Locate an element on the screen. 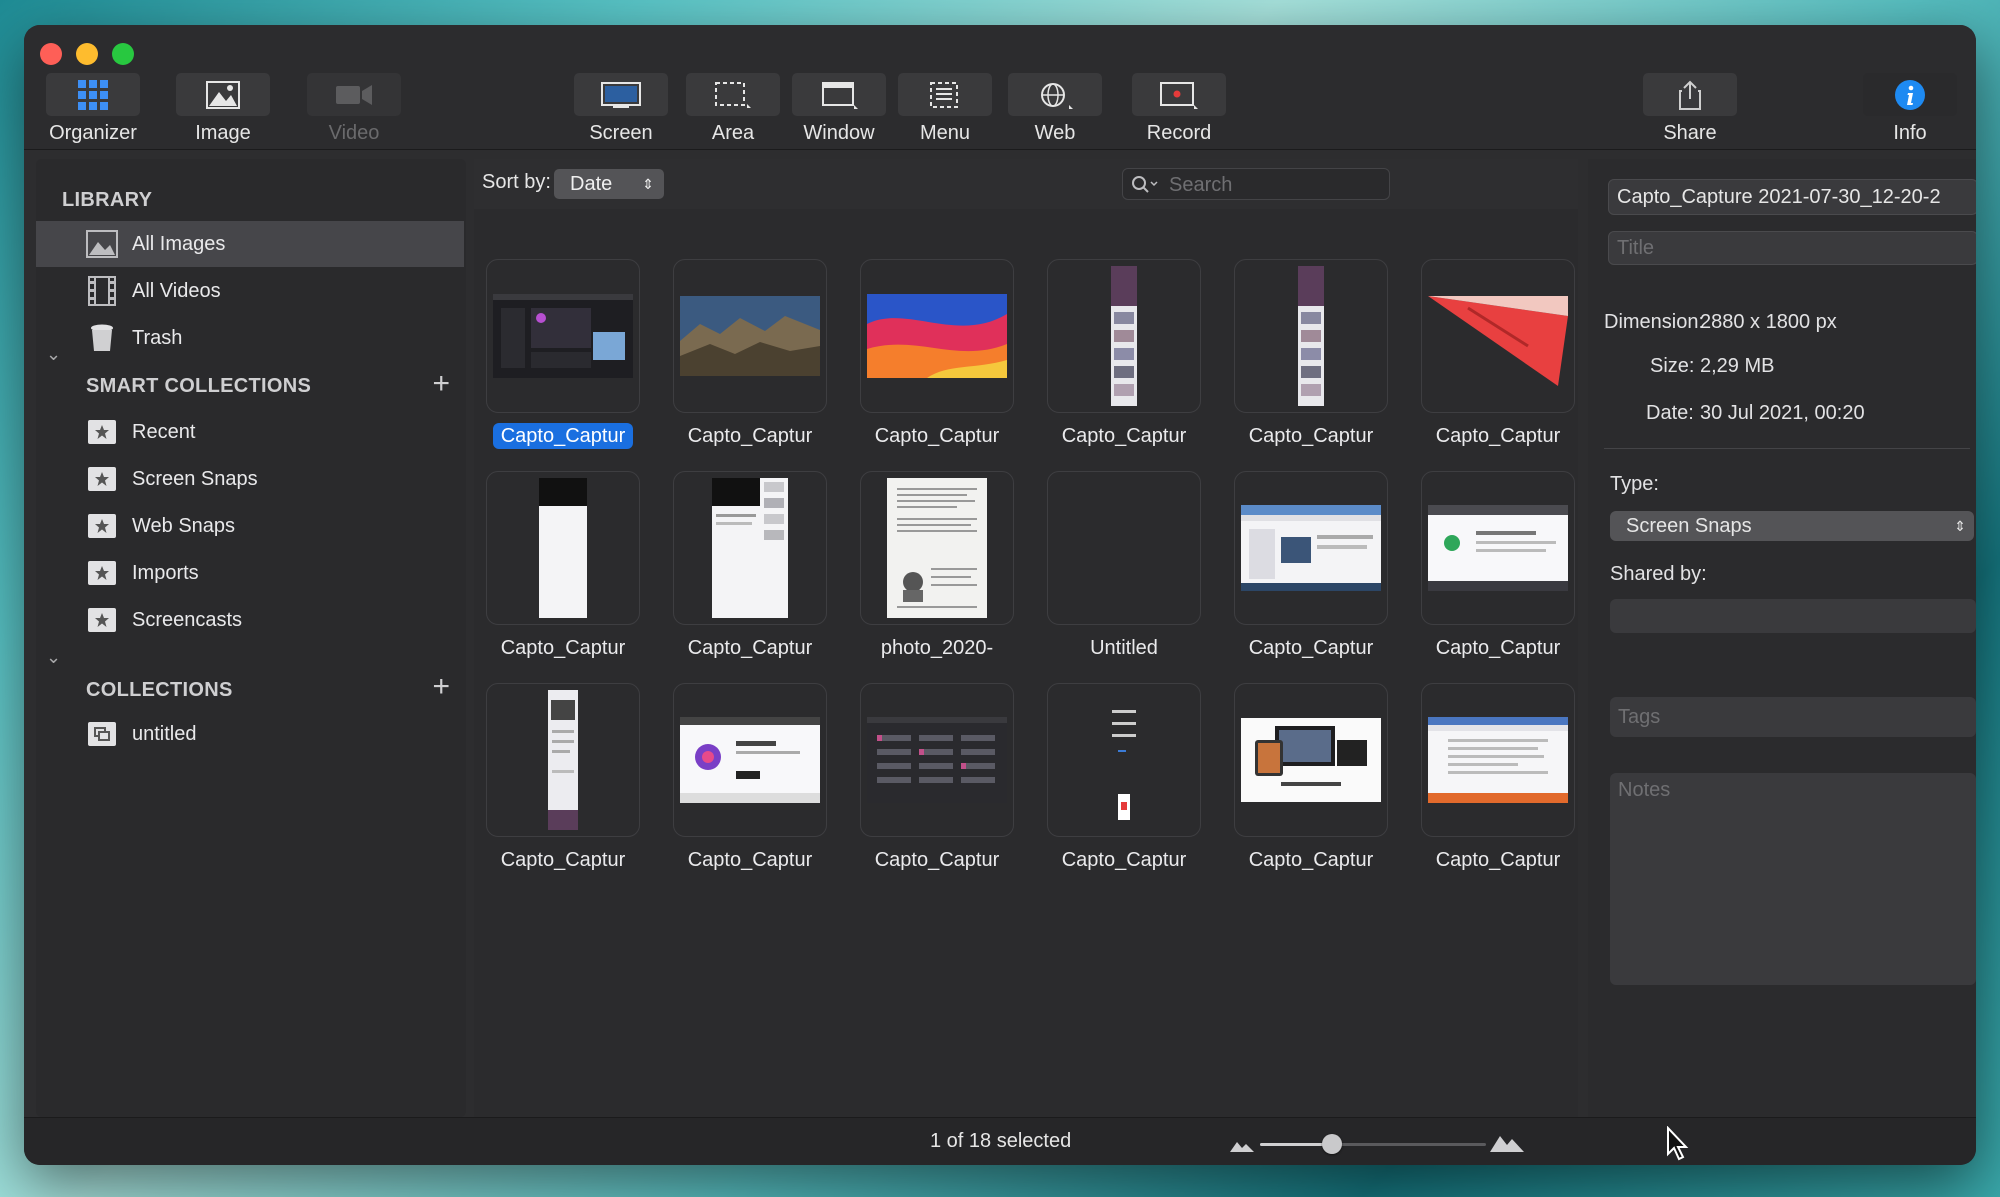  shared-by-field is located at coordinates (1793, 616).